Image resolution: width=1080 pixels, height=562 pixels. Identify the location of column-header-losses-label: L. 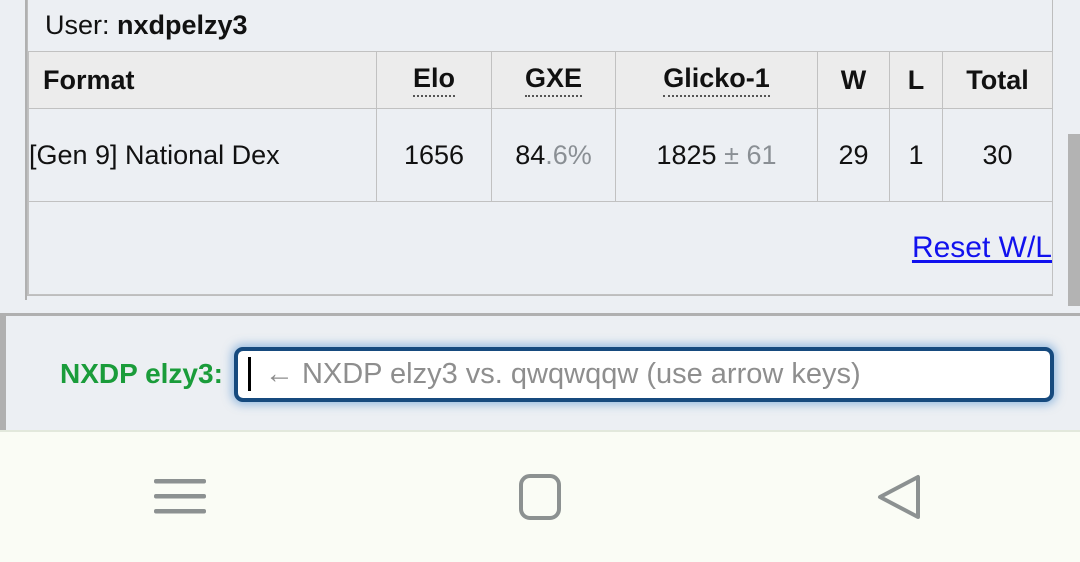
(916, 79).